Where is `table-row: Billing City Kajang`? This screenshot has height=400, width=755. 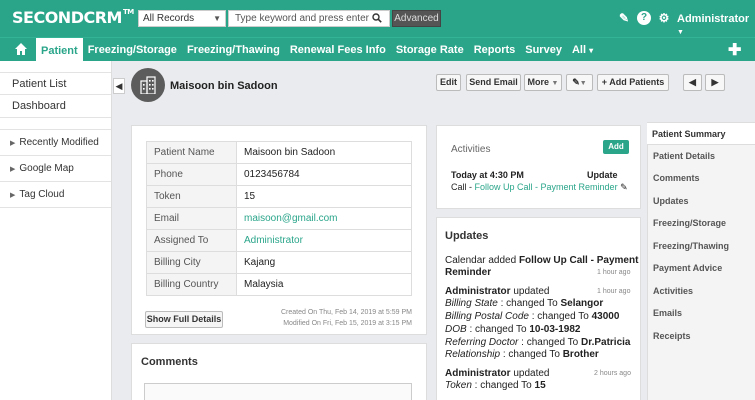
table-row: Billing City Kajang is located at coordinates (279, 262).